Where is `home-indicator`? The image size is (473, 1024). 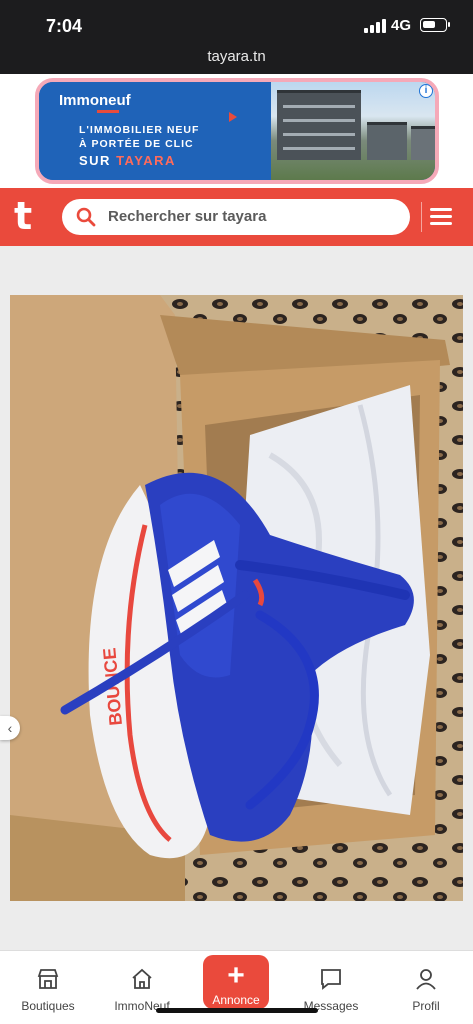
home-indicator is located at coordinates (237, 1010).